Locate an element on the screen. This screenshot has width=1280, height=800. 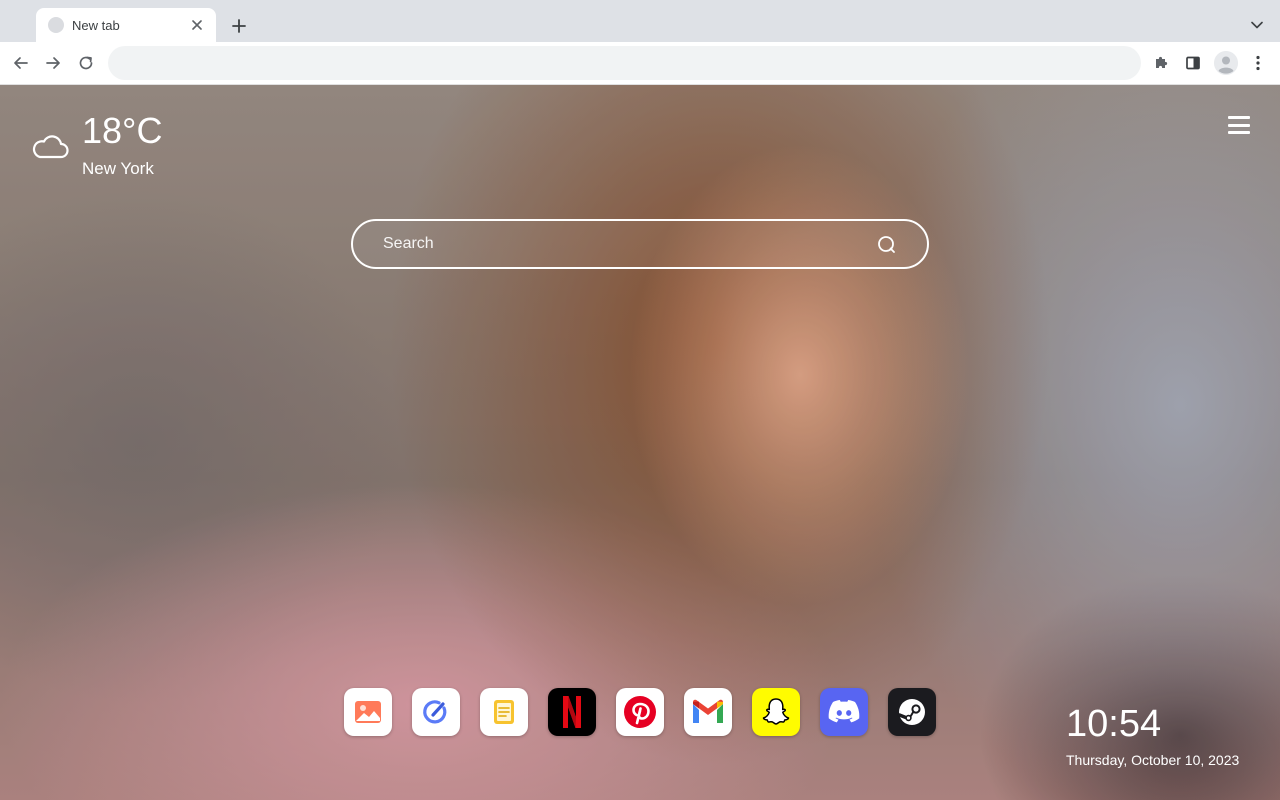
puzzle-icon is located at coordinates (1162, 62).